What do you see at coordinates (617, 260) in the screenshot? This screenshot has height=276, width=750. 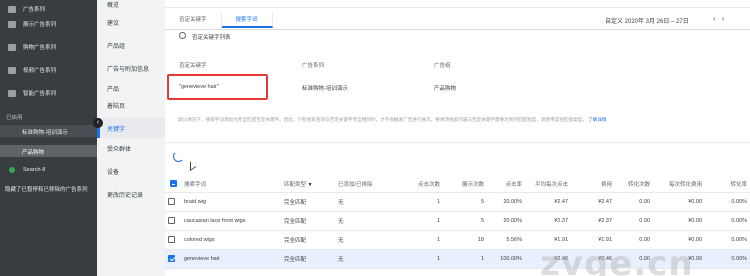 I see `watermark: zvge.cn` at bounding box center [617, 260].